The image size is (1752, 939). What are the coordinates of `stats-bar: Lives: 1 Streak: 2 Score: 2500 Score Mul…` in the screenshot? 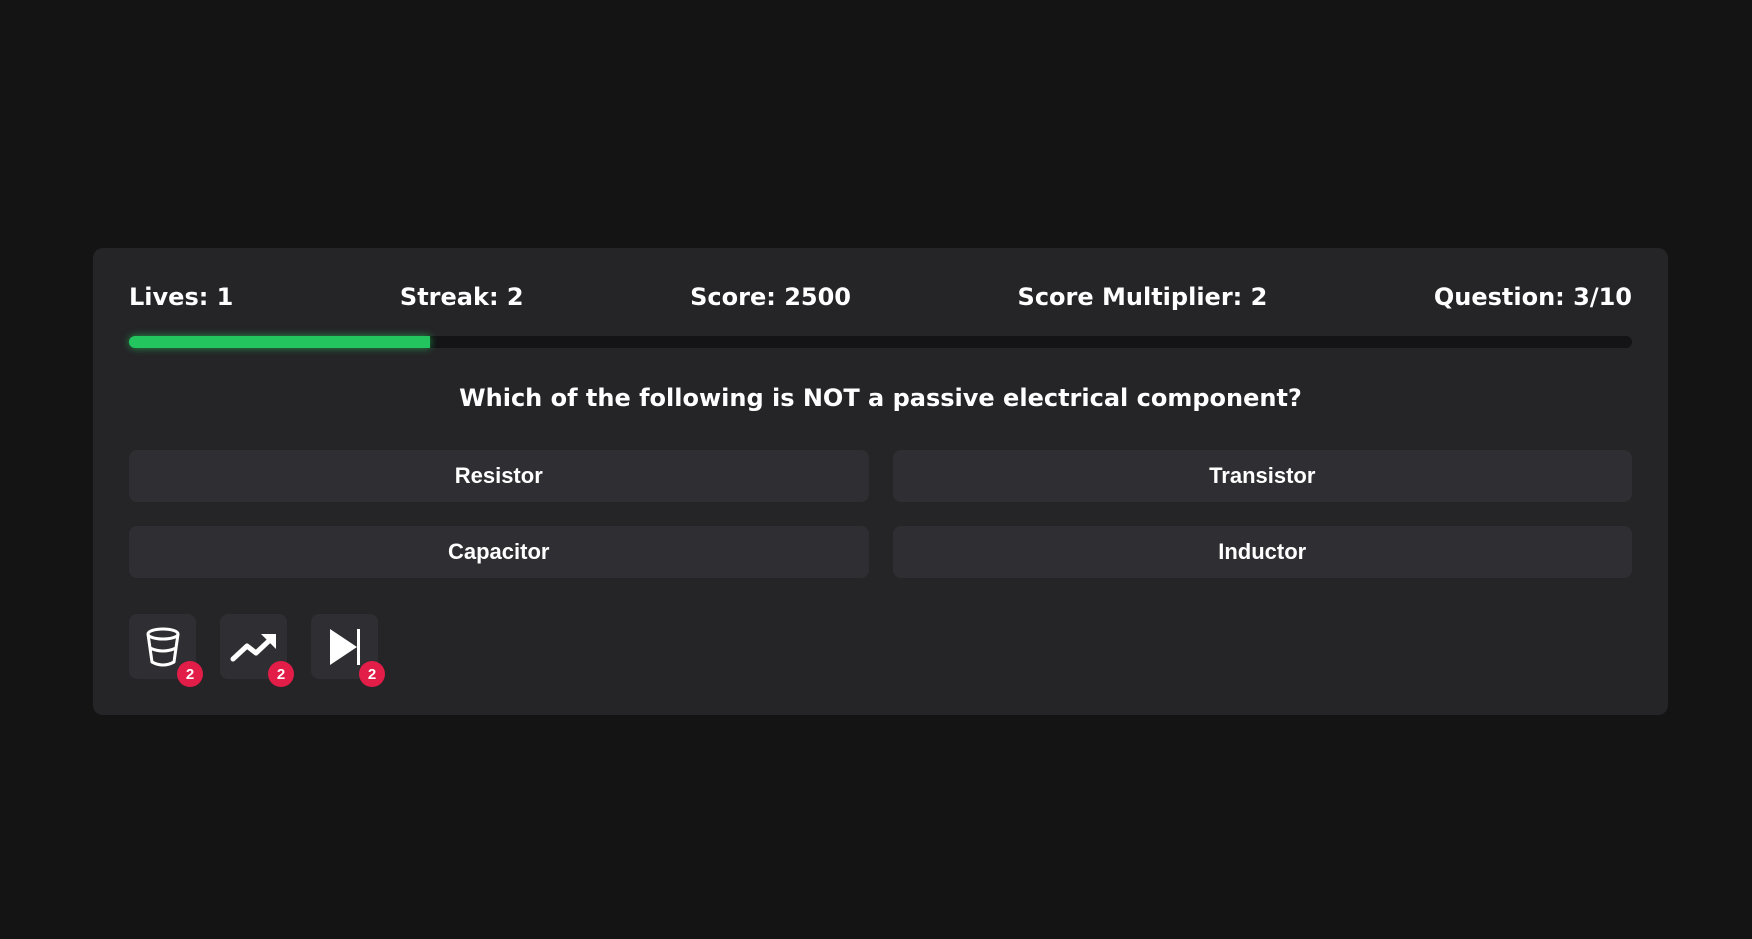 It's located at (880, 297).